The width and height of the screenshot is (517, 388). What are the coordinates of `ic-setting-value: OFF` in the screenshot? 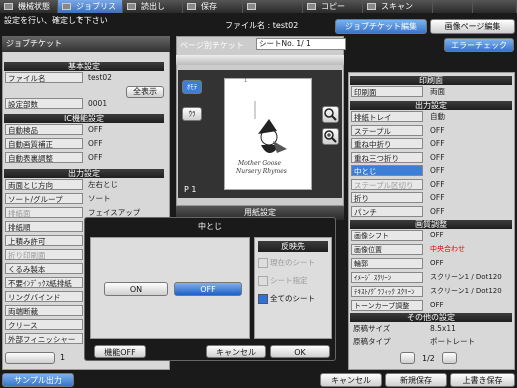 It's located at (95, 143).